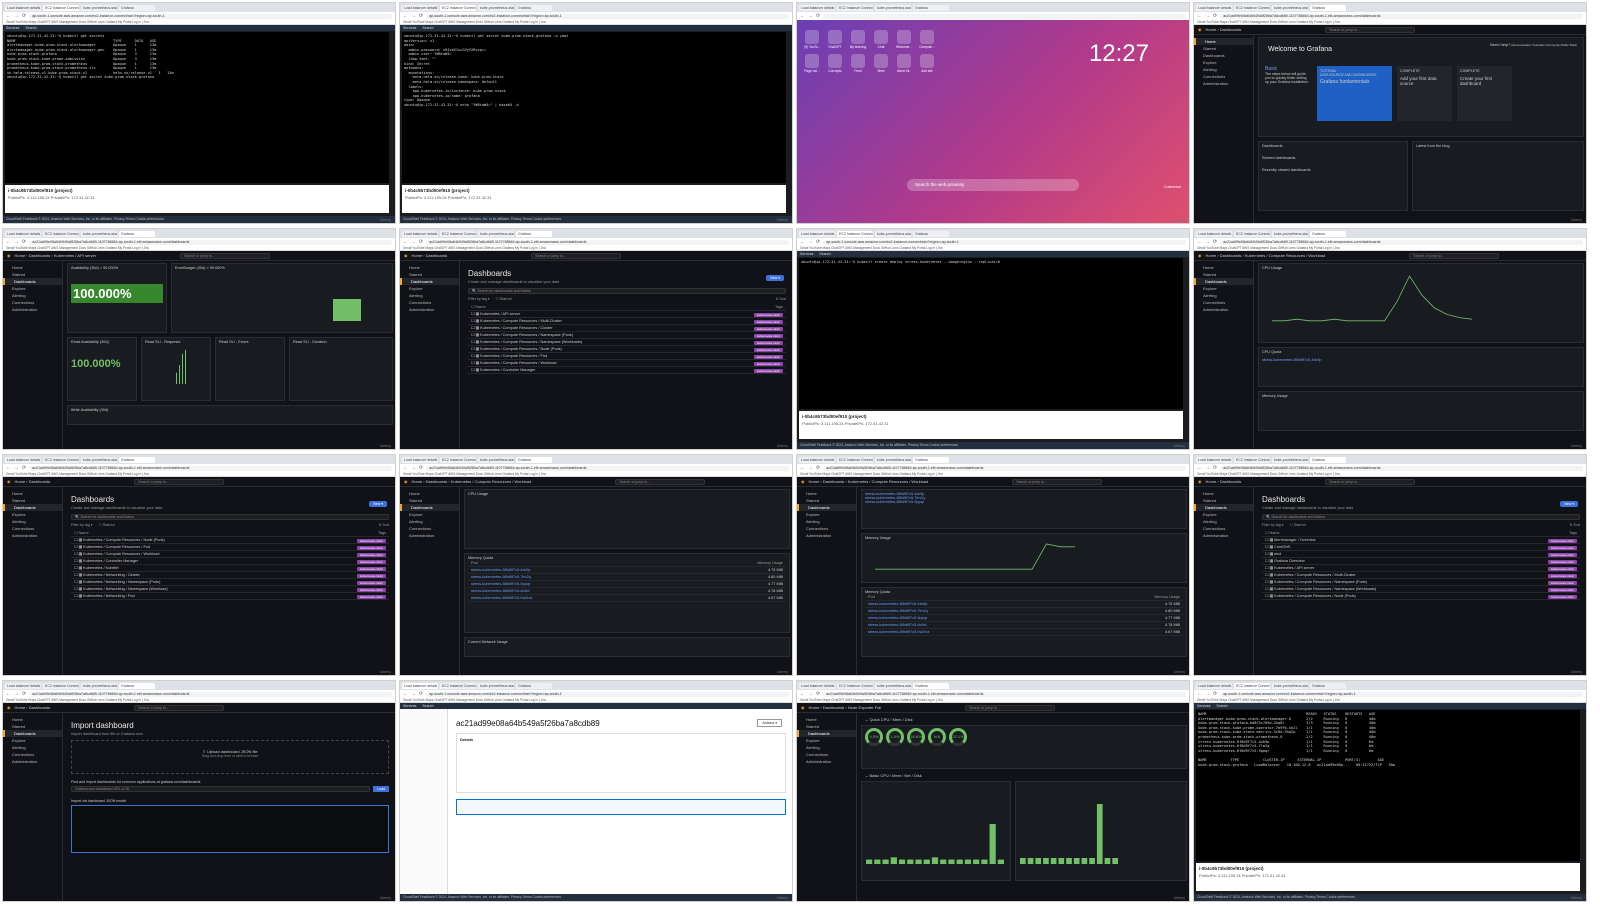  I want to click on pod-link: stress-kubernetes-6f8d9f7c5-4xk9p, so click(898, 604).